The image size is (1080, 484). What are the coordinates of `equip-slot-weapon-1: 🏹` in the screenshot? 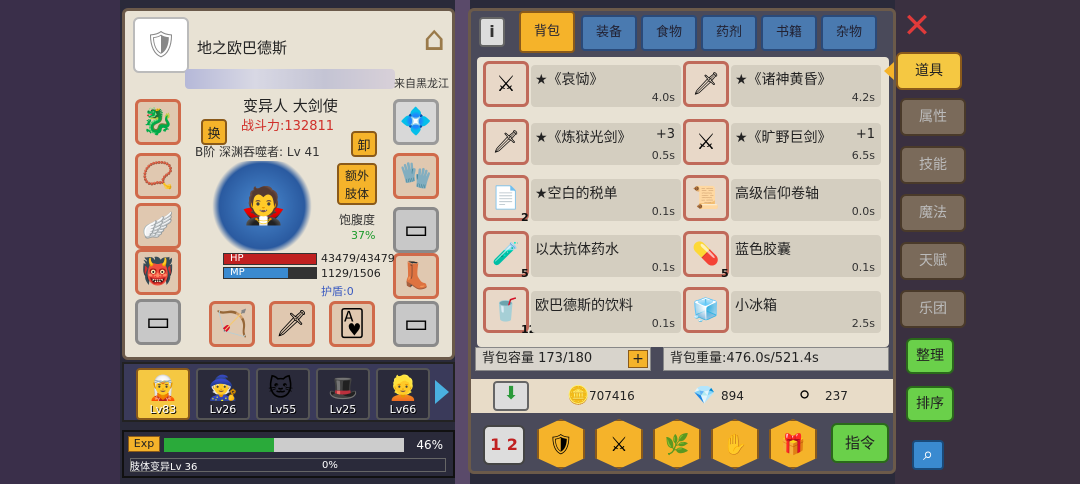 It's located at (232, 324).